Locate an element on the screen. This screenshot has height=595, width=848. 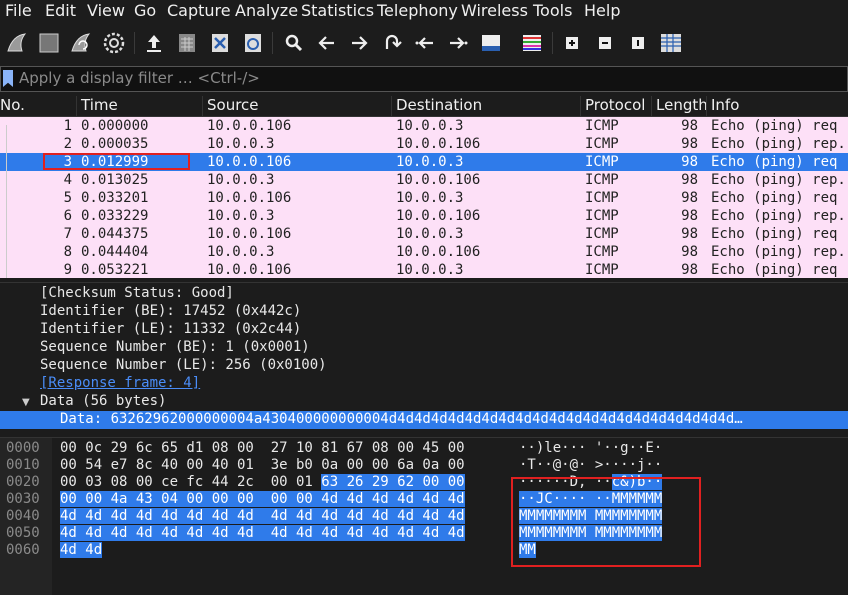
hex-offset: 0030 is located at coordinates (23, 499).